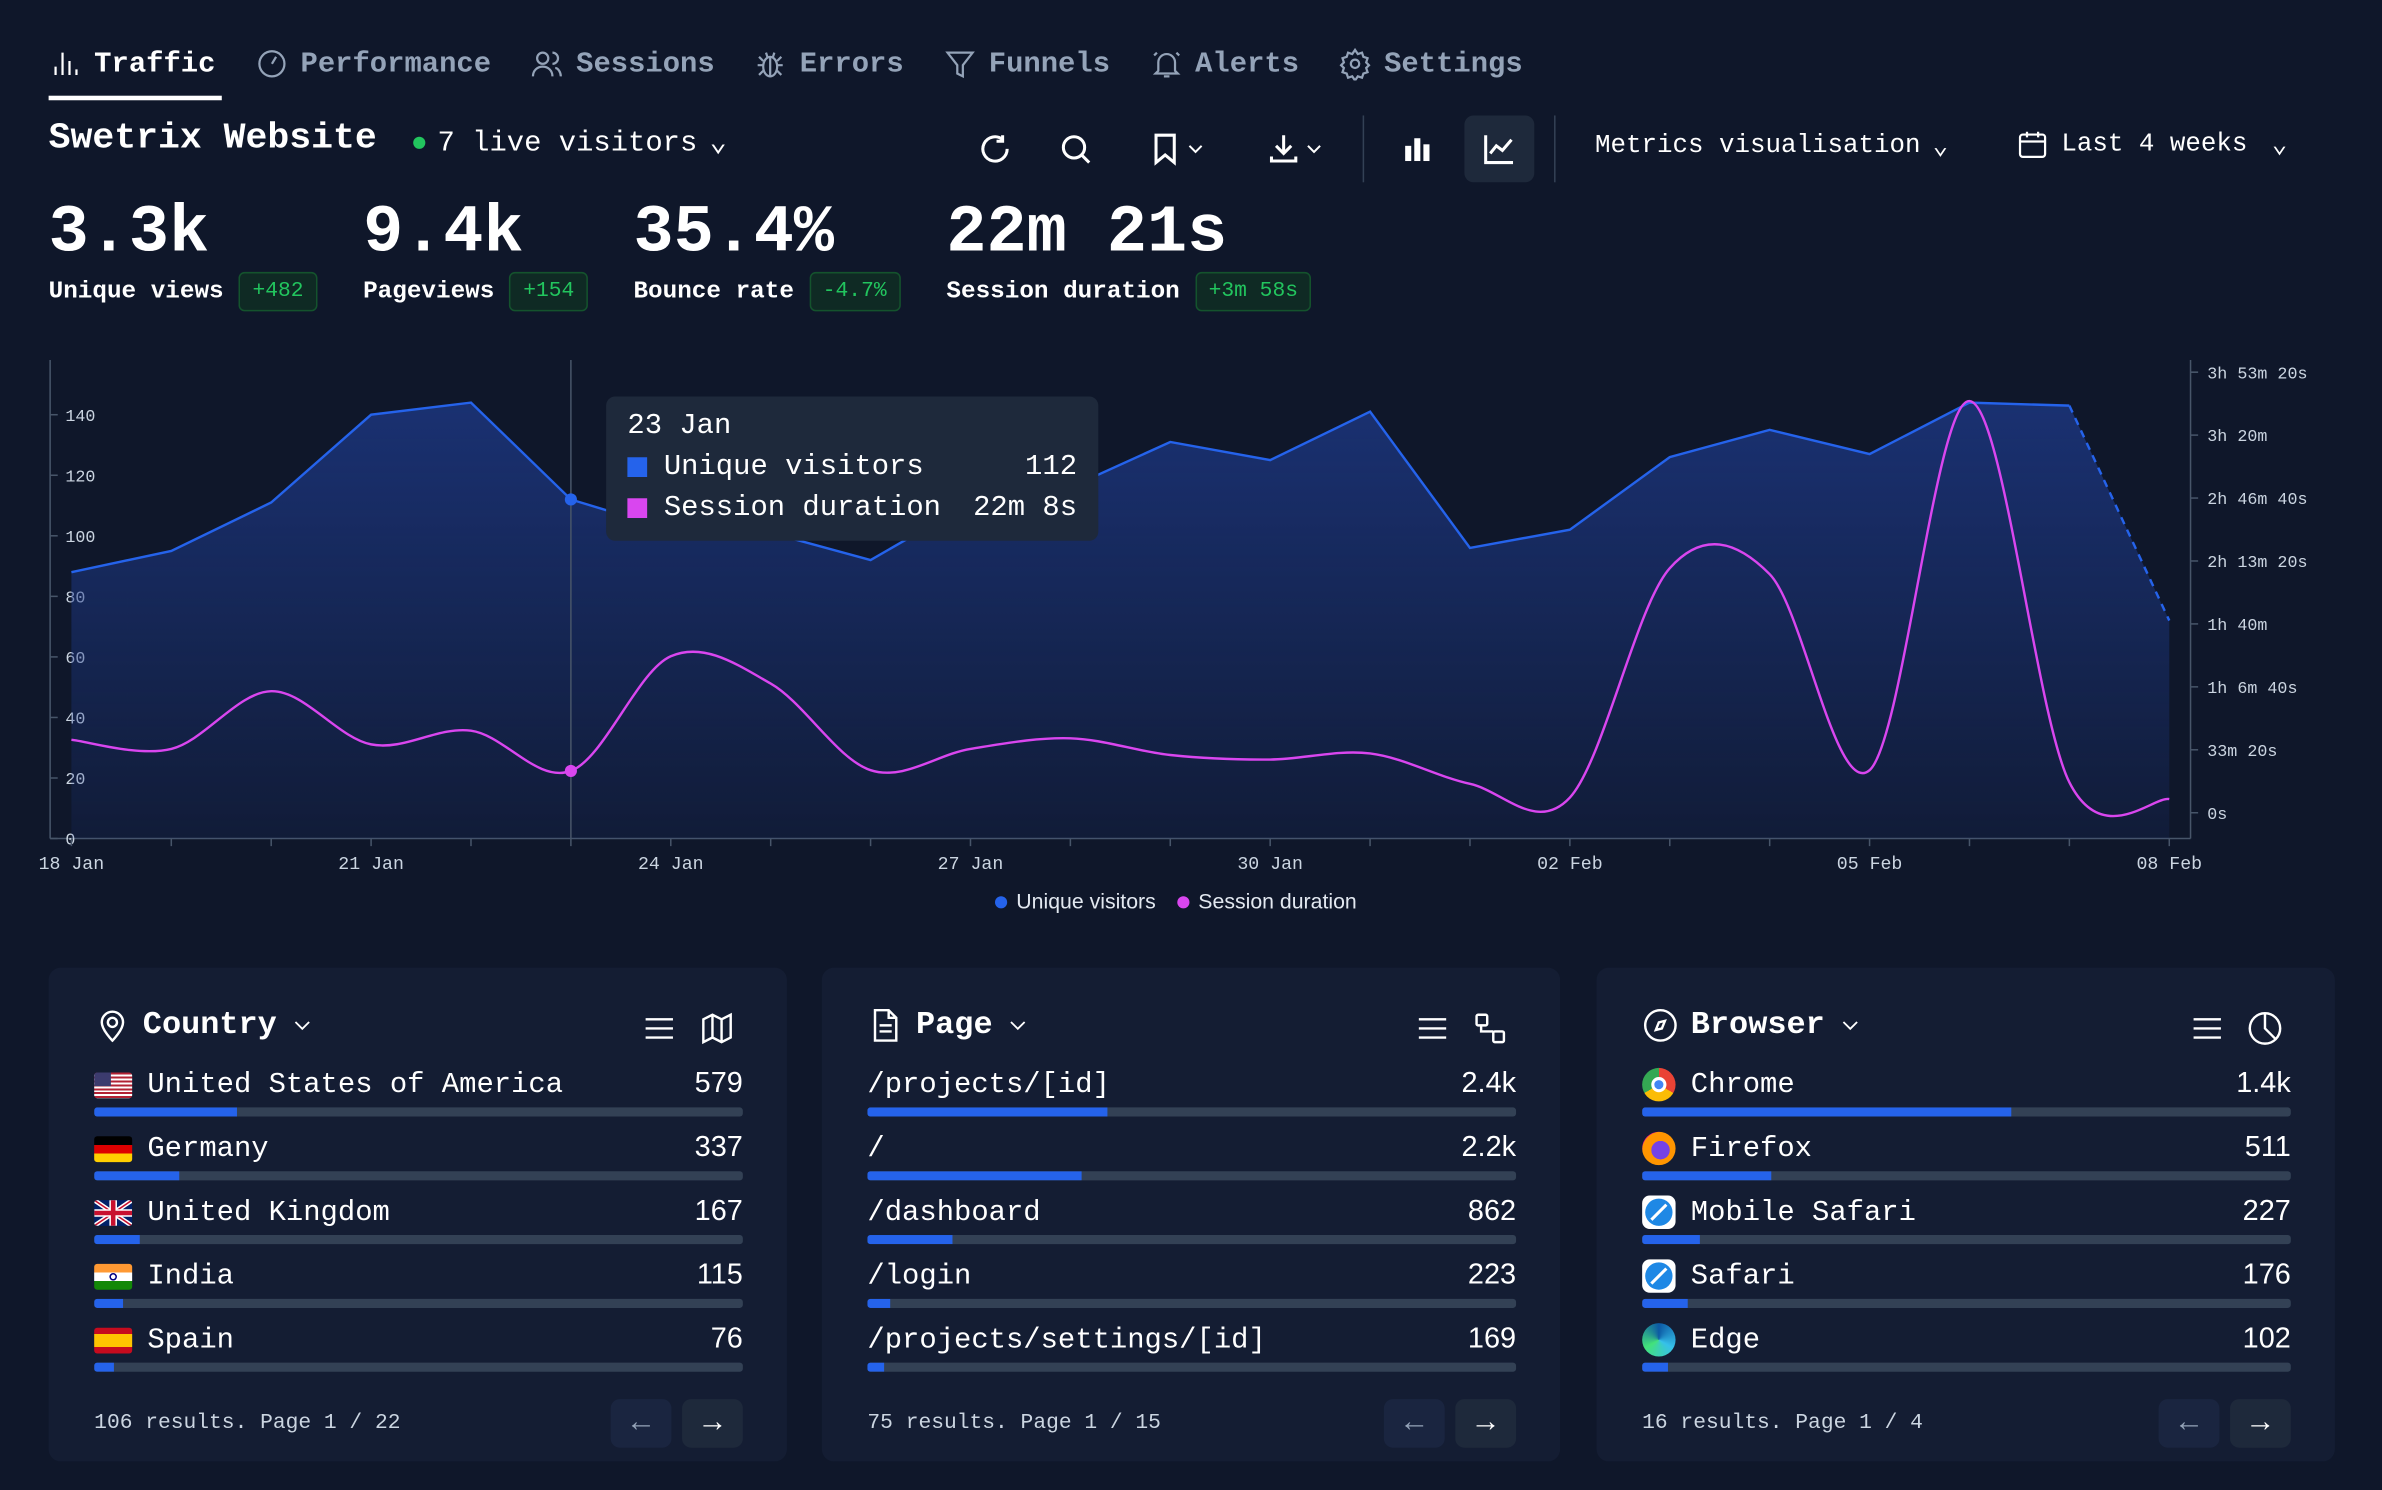 The width and height of the screenshot is (2382, 1490). I want to click on list-item: Firefox 511, so click(1966, 1163).